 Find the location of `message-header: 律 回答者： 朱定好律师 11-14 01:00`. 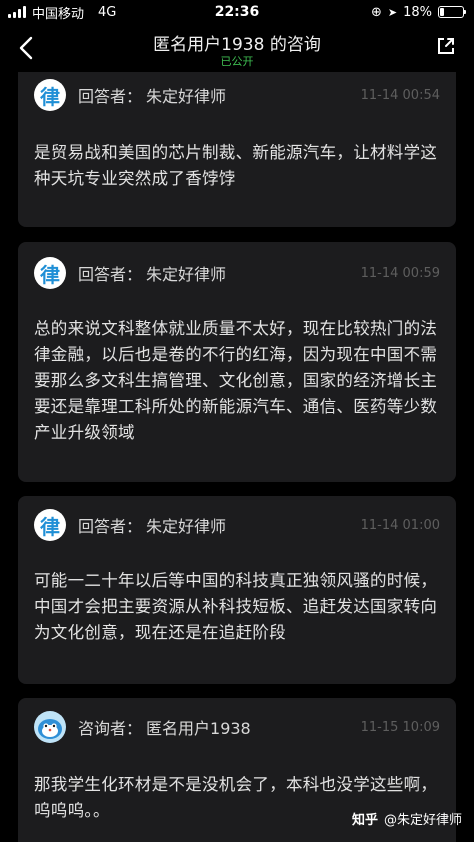

message-header: 律 回答者： 朱定好律师 11-14 01:00 is located at coordinates (237, 525).